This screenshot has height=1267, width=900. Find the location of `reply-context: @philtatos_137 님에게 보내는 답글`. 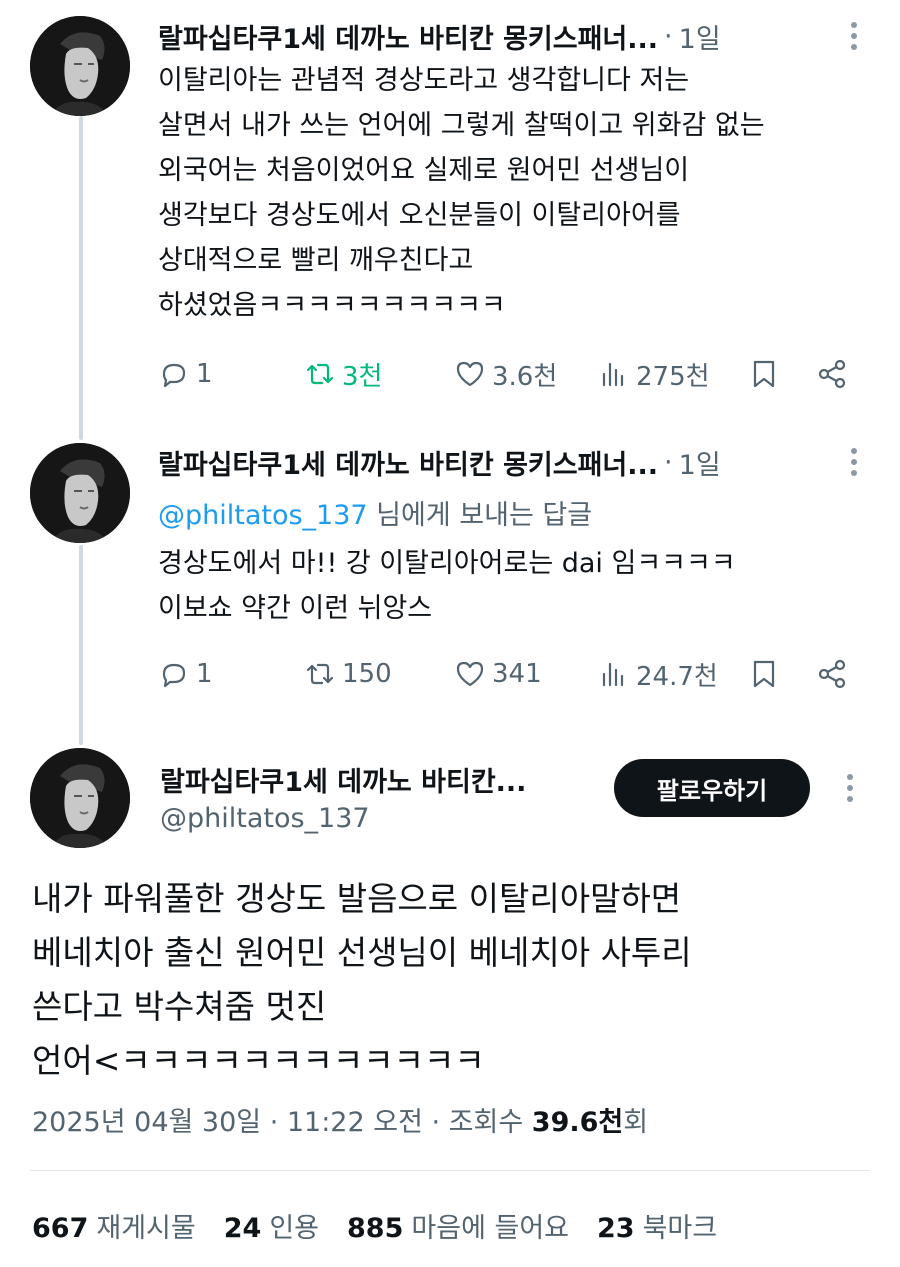

reply-context: @philtatos_137 님에게 보내는 답글 is located at coordinates (375, 512).